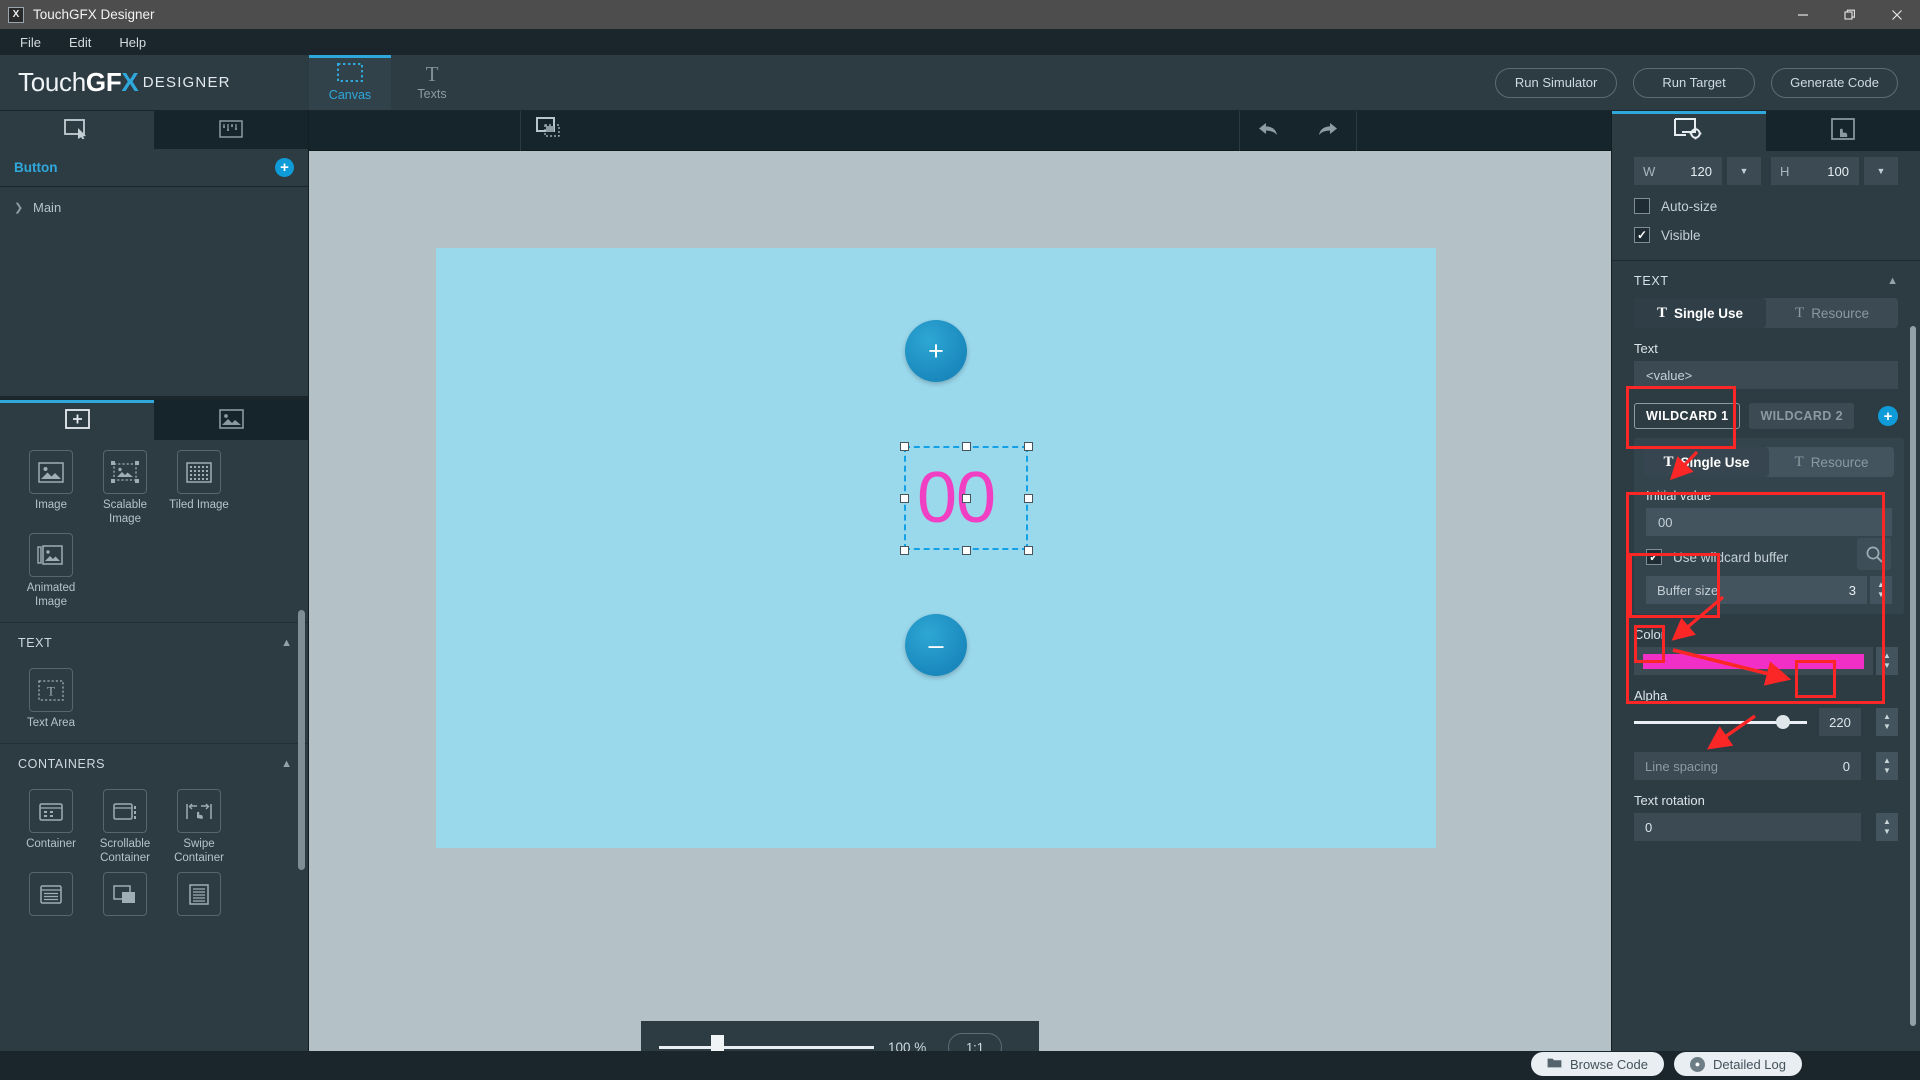 This screenshot has width=1920, height=1080. What do you see at coordinates (1678, 171) in the screenshot?
I see `width-field: W 120` at bounding box center [1678, 171].